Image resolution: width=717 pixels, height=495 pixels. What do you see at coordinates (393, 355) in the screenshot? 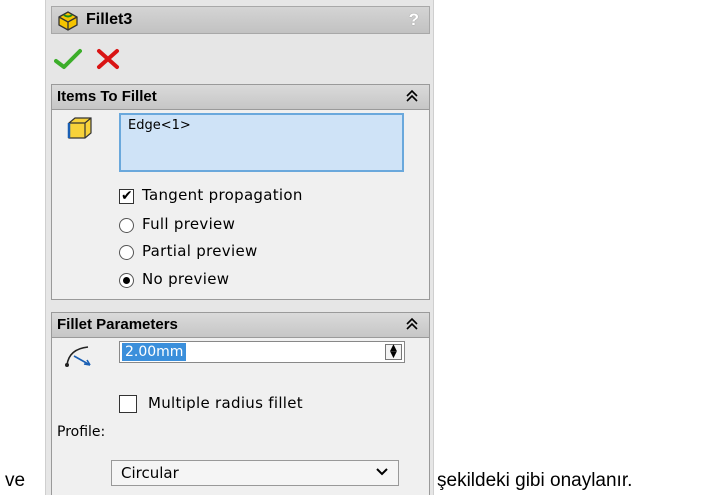
I see `spin-down-icon: ▼` at bounding box center [393, 355].